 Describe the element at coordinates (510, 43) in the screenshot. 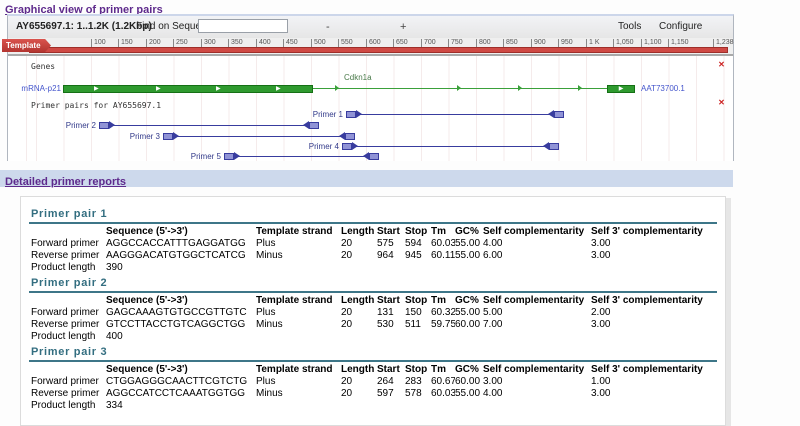

I see `ruler-tick: 850` at that location.